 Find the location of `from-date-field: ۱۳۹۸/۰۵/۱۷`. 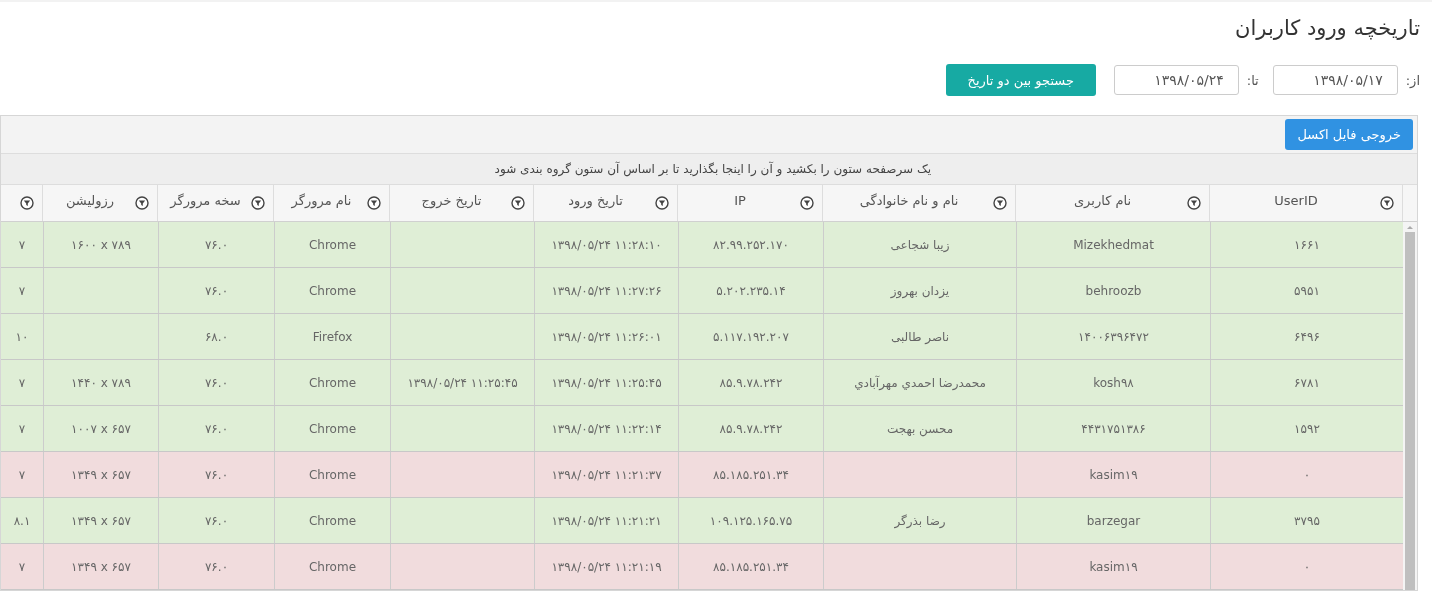

from-date-field: ۱۳۹۸/۰۵/۱۷ is located at coordinates (1335, 80).